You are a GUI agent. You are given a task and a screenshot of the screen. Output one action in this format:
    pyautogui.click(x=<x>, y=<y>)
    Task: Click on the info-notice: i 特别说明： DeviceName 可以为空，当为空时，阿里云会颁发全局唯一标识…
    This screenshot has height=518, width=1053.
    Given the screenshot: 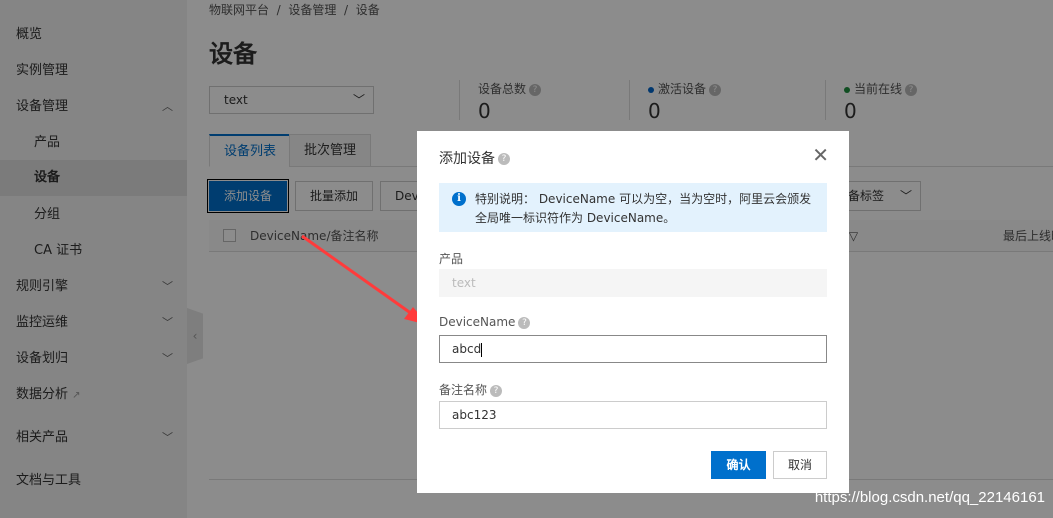 What is the action you would take?
    pyautogui.click(x=633, y=207)
    